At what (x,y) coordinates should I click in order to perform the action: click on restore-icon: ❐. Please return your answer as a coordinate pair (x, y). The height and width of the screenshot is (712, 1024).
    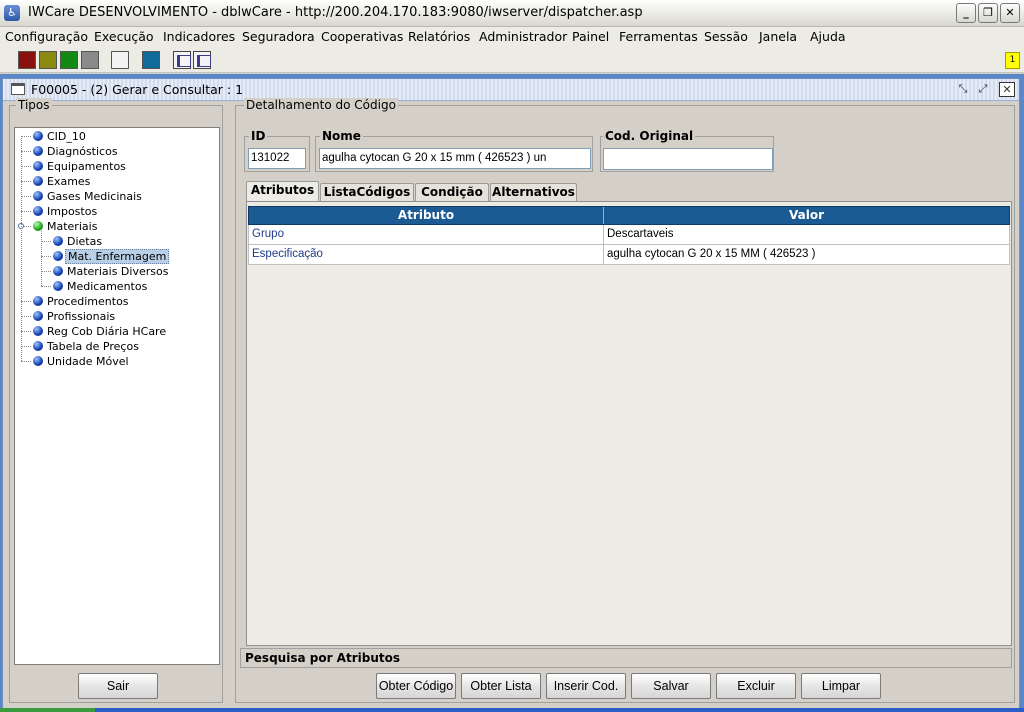
    Looking at the image, I should click on (988, 12).